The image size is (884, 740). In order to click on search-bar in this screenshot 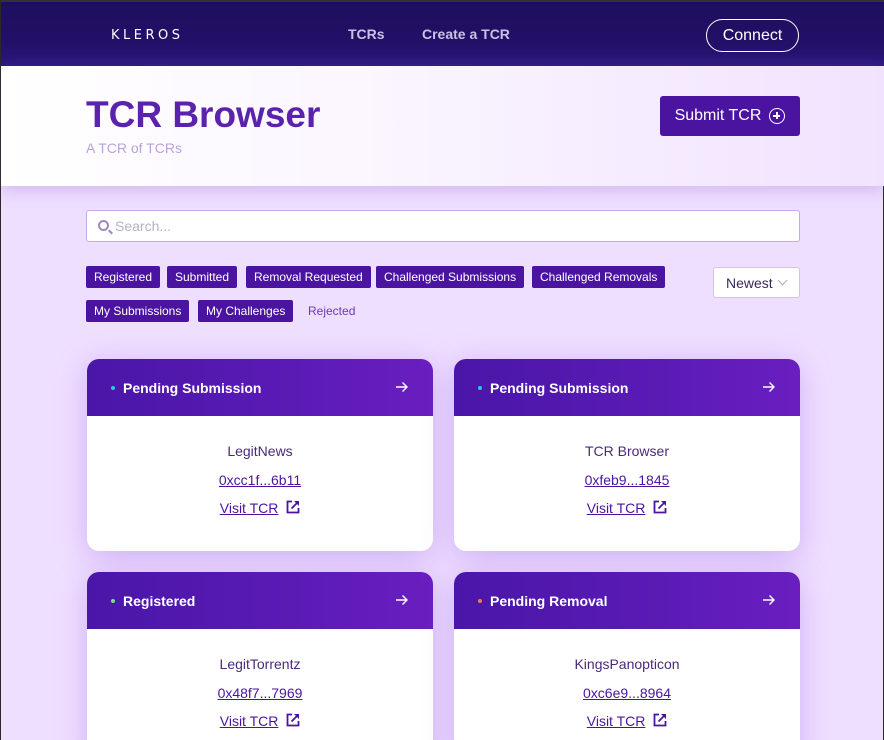, I will do `click(443, 226)`.